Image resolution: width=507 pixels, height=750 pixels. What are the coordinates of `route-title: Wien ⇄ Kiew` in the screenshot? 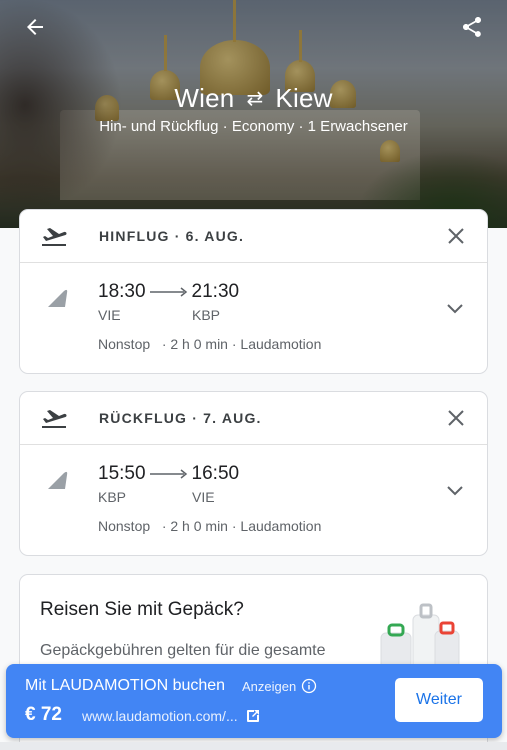 It's located at (253, 98).